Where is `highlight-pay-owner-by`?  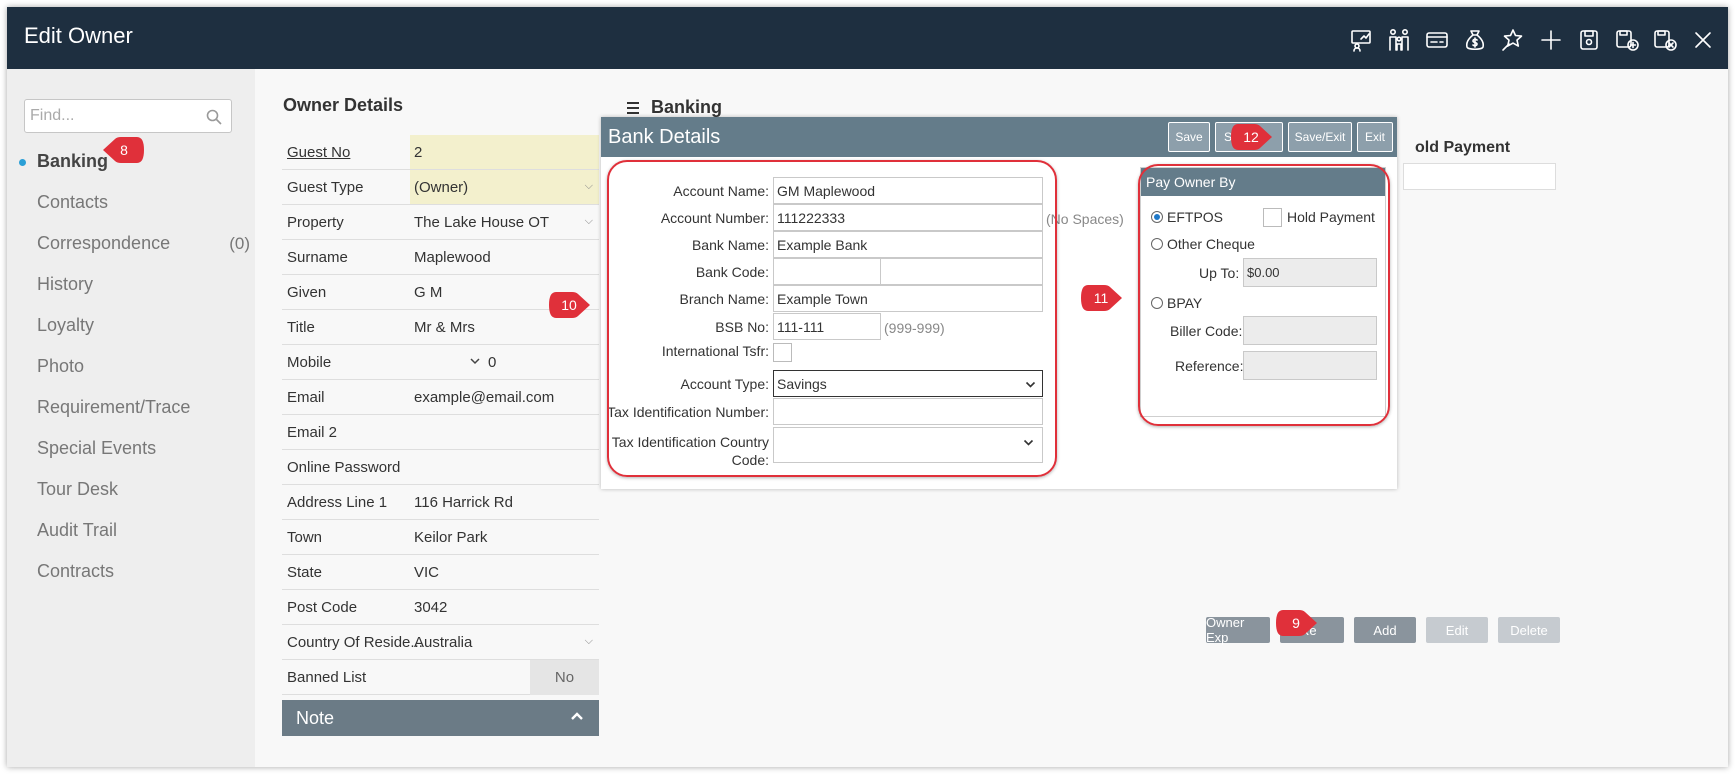 highlight-pay-owner-by is located at coordinates (1264, 295).